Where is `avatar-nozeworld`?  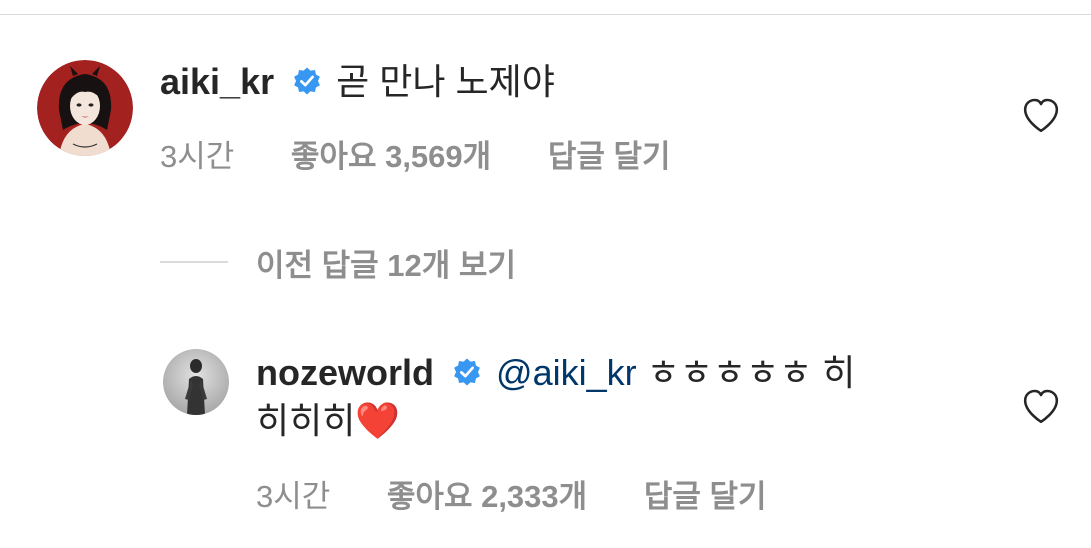
avatar-nozeworld is located at coordinates (196, 382).